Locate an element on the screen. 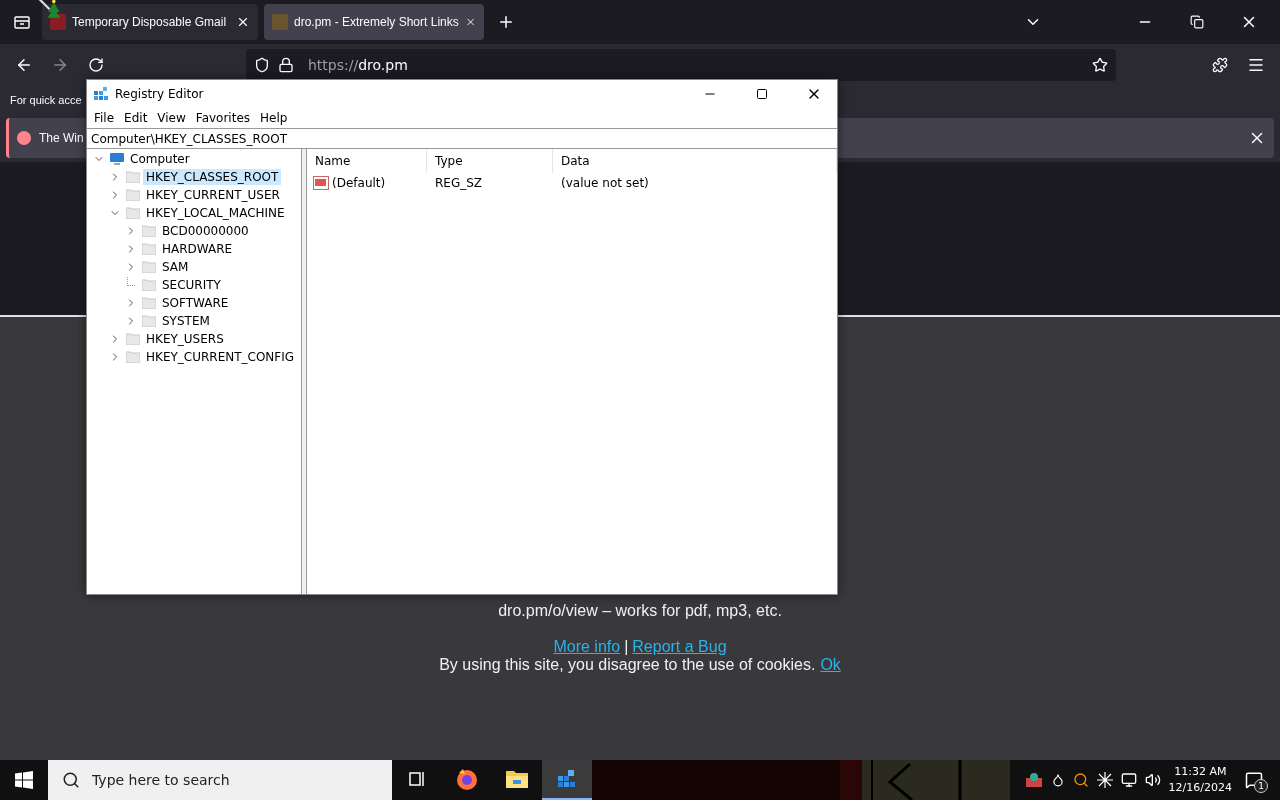 The image size is (1280, 800). close-icon is located at coordinates (243, 22).